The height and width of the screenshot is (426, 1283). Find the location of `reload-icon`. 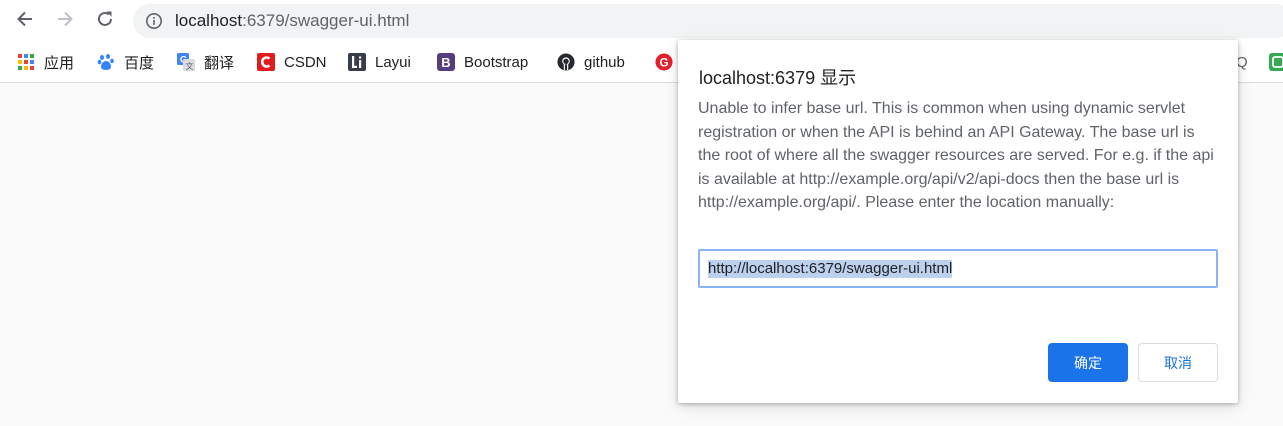

reload-icon is located at coordinates (105, 21).